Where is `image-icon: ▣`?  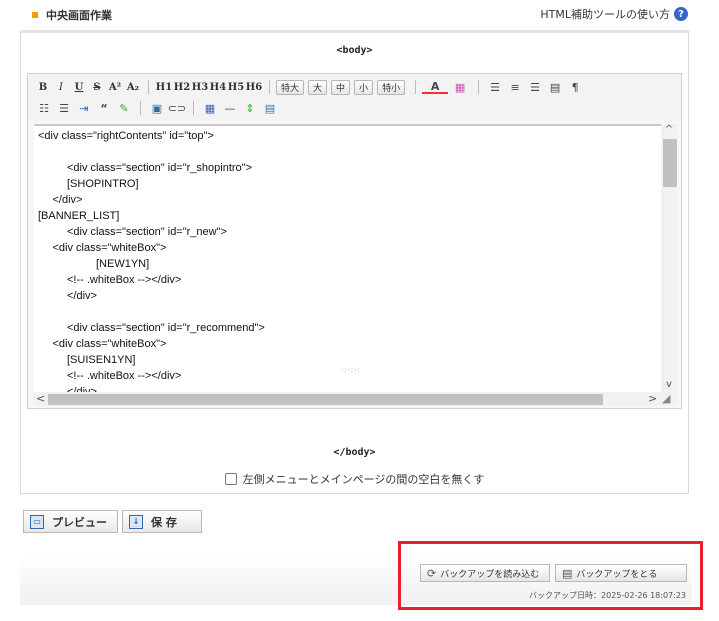 image-icon: ▣ is located at coordinates (157, 108).